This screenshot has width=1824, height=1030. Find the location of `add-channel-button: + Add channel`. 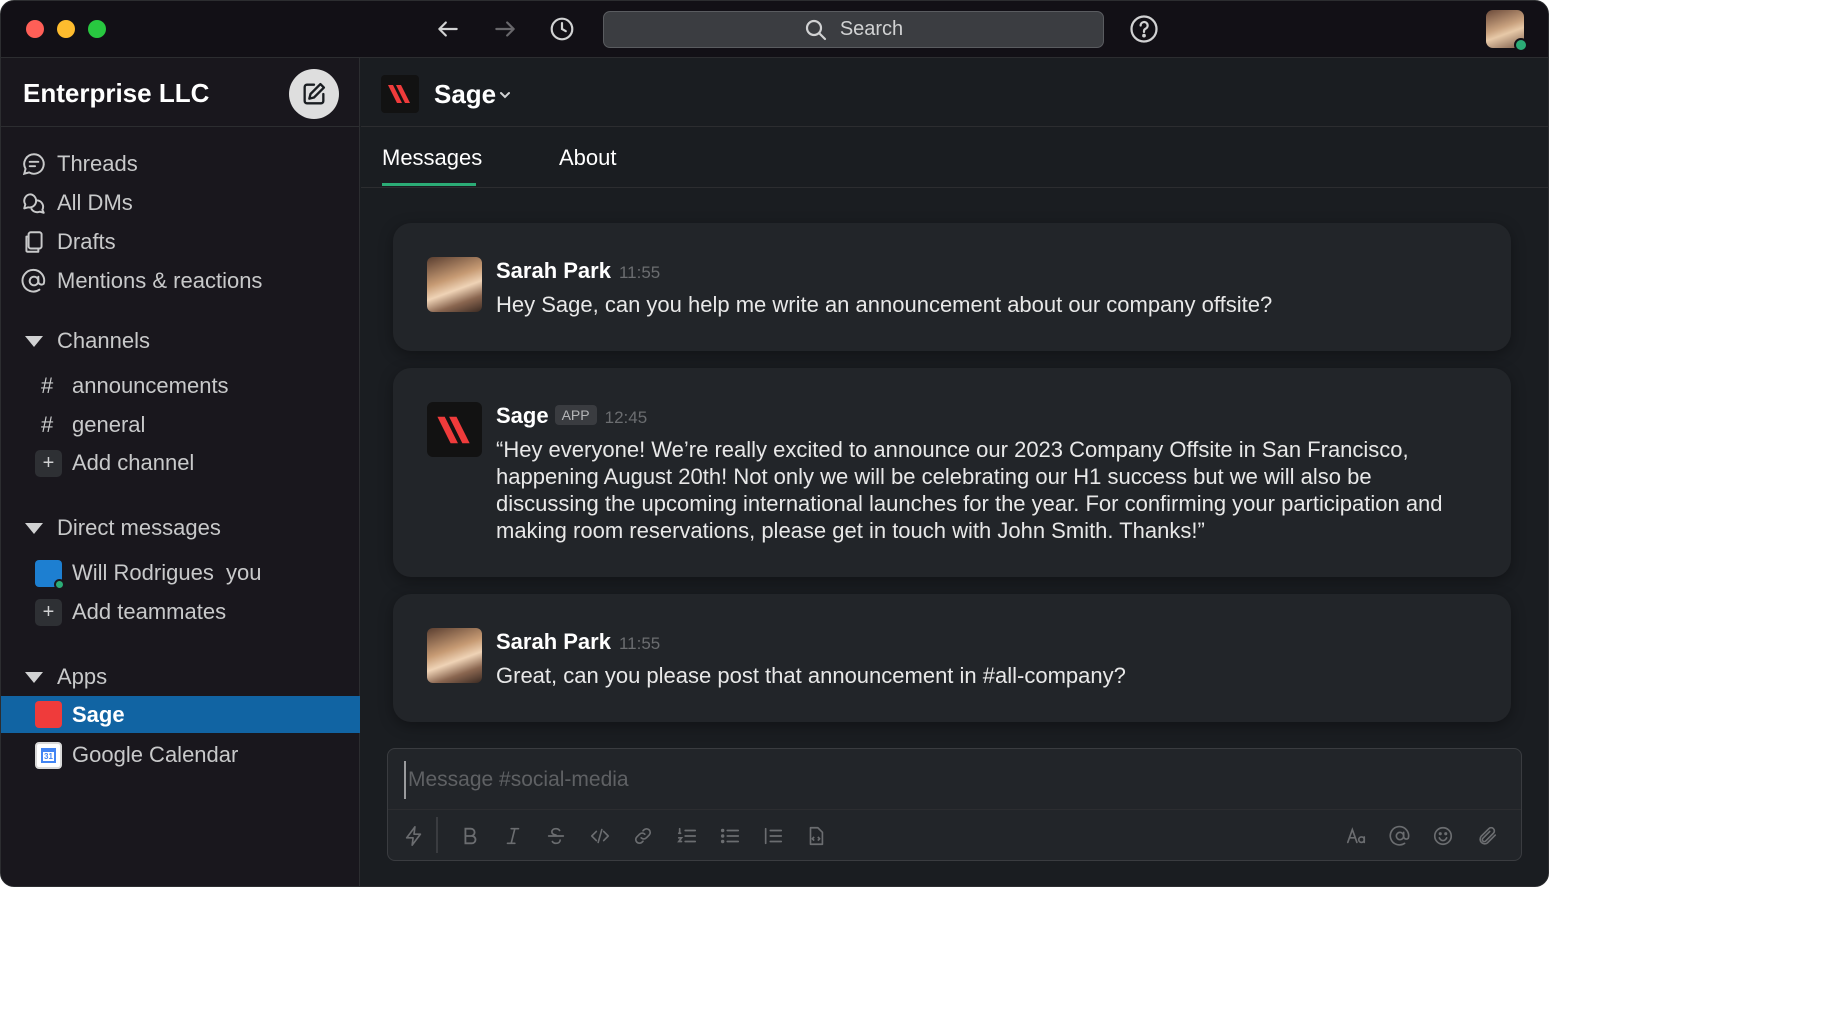

add-channel-button: + Add channel is located at coordinates (180, 463).